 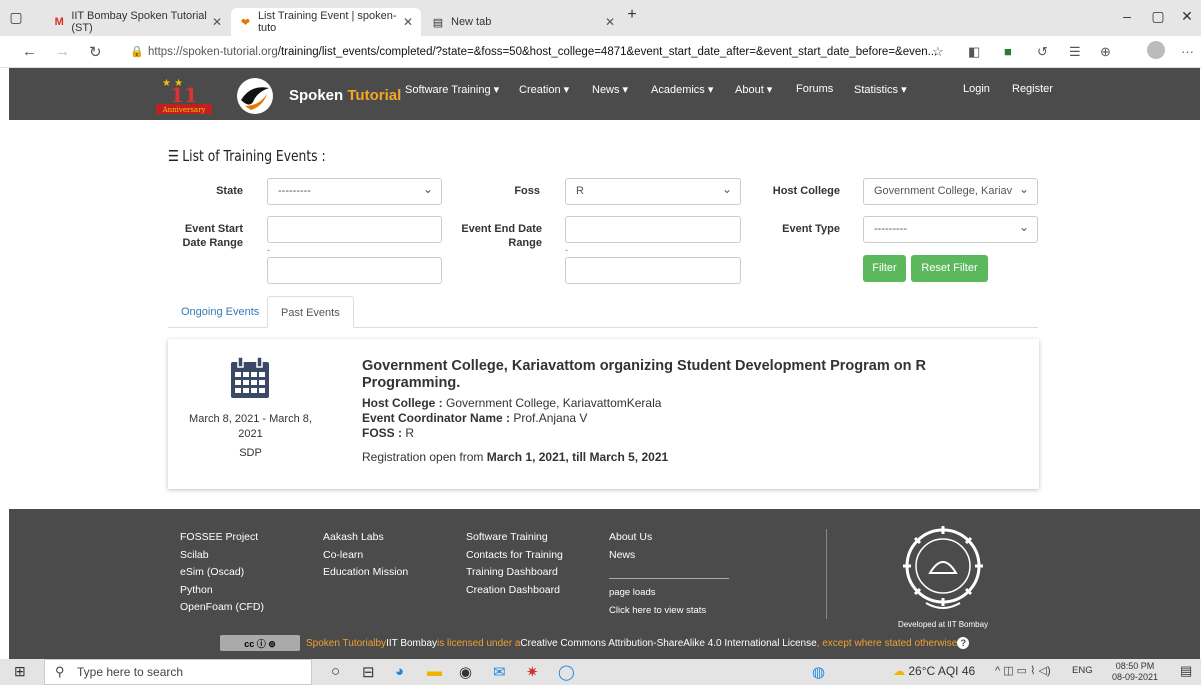 What do you see at coordinates (95, 52) in the screenshot?
I see `reload-icon: ↻` at bounding box center [95, 52].